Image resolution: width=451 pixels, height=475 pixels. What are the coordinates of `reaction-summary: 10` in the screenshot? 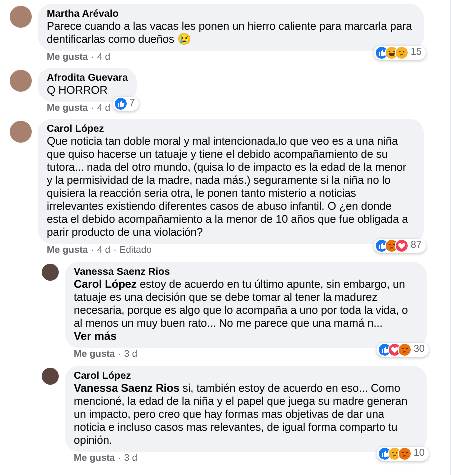 It's located at (402, 454).